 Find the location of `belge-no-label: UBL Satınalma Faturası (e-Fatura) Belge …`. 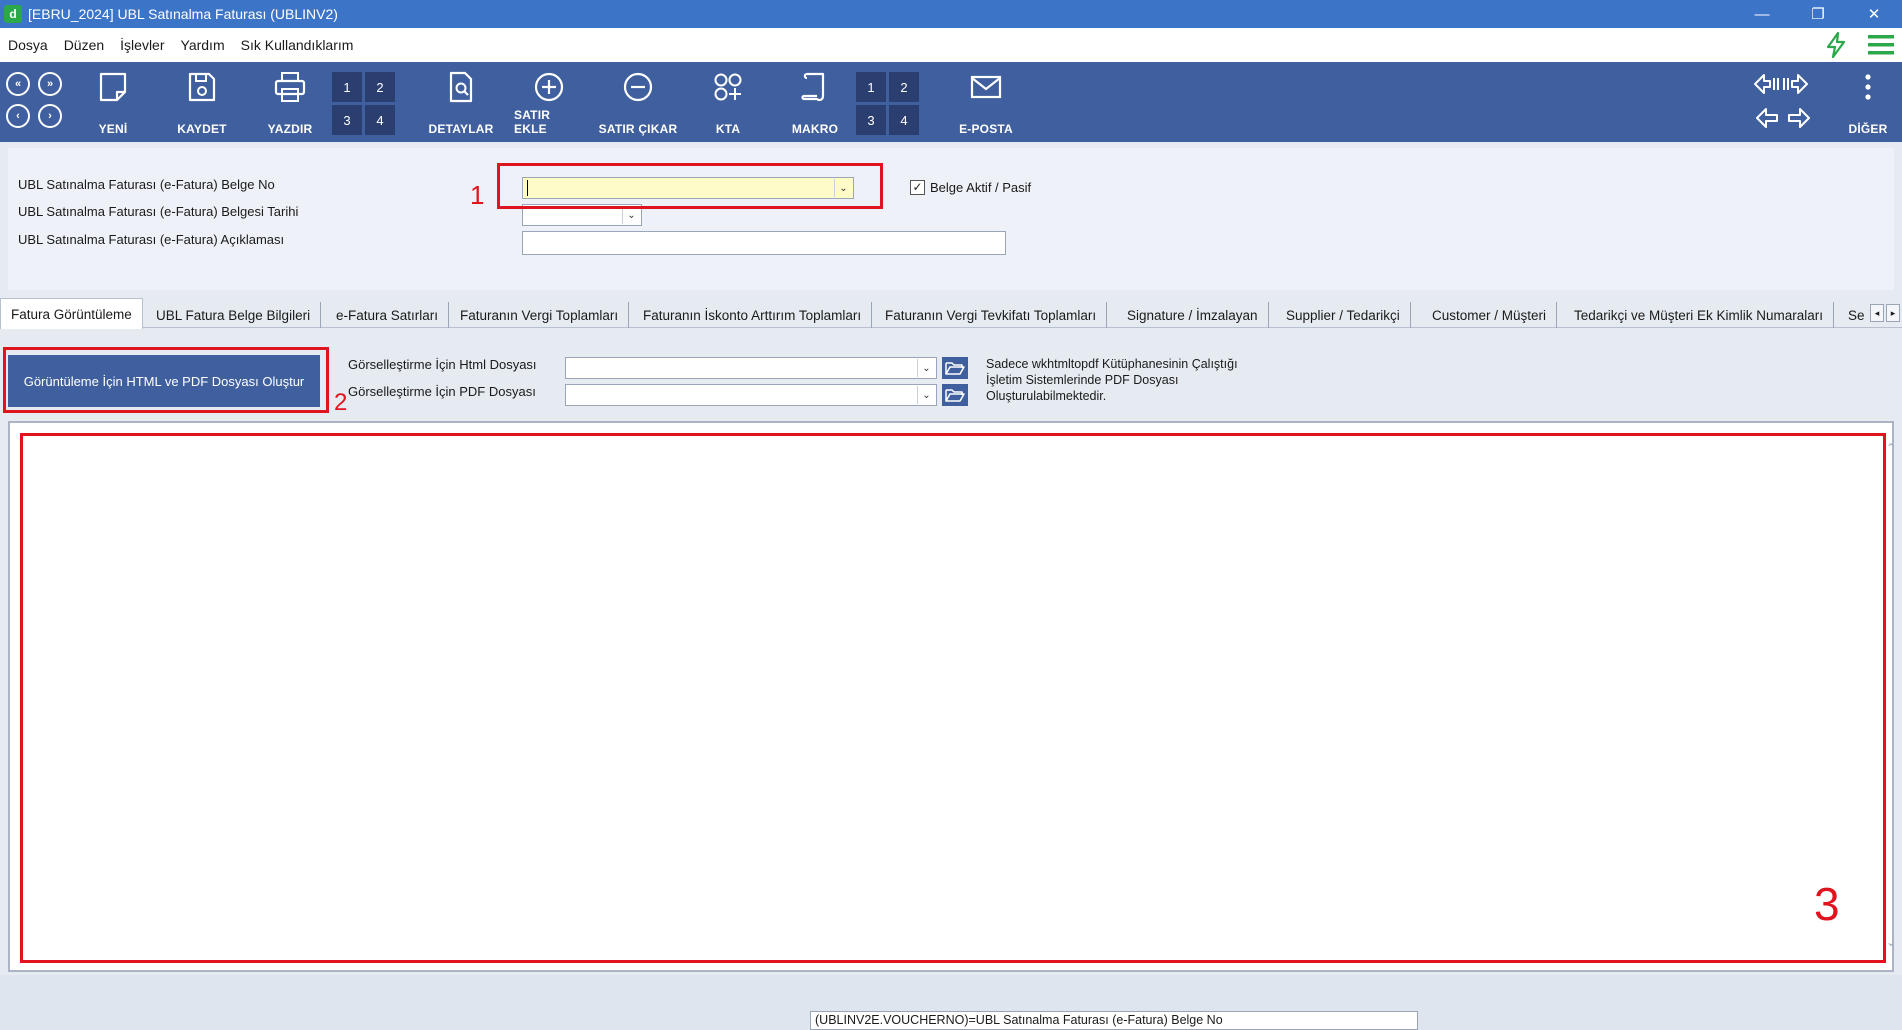

belge-no-label: UBL Satınalma Faturası (e-Fatura) Belge … is located at coordinates (146, 184).